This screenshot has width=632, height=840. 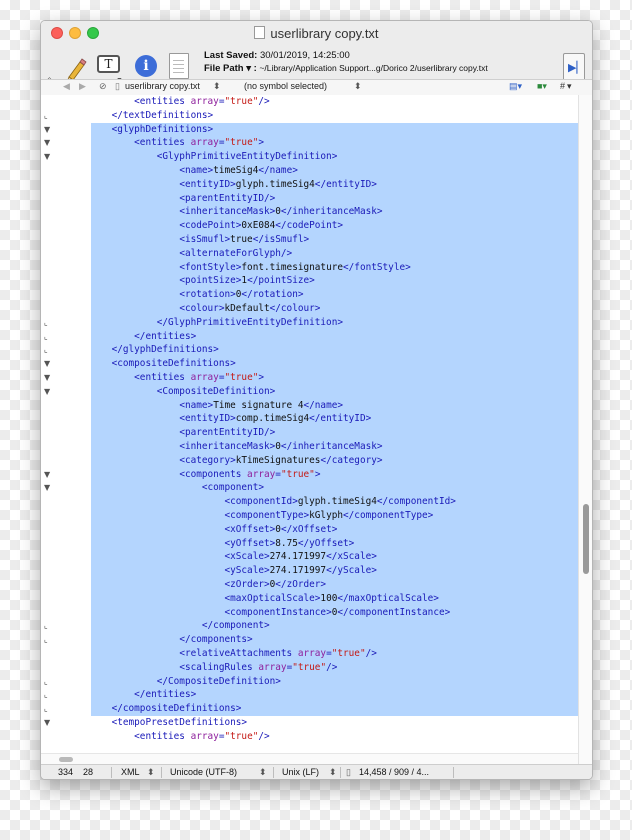 What do you see at coordinates (309, 391) in the screenshot?
I see `code-line: ▼ <CompositeDefinition>` at bounding box center [309, 391].